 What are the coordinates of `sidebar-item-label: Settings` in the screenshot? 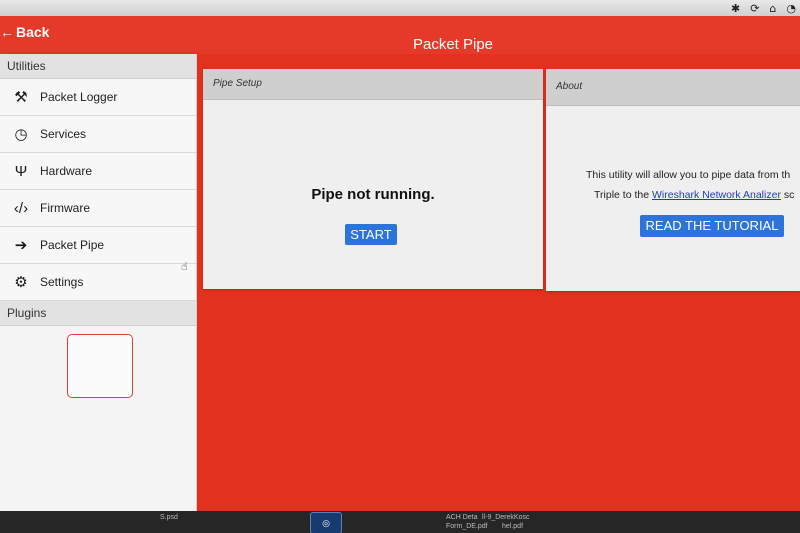 It's located at (62, 282).